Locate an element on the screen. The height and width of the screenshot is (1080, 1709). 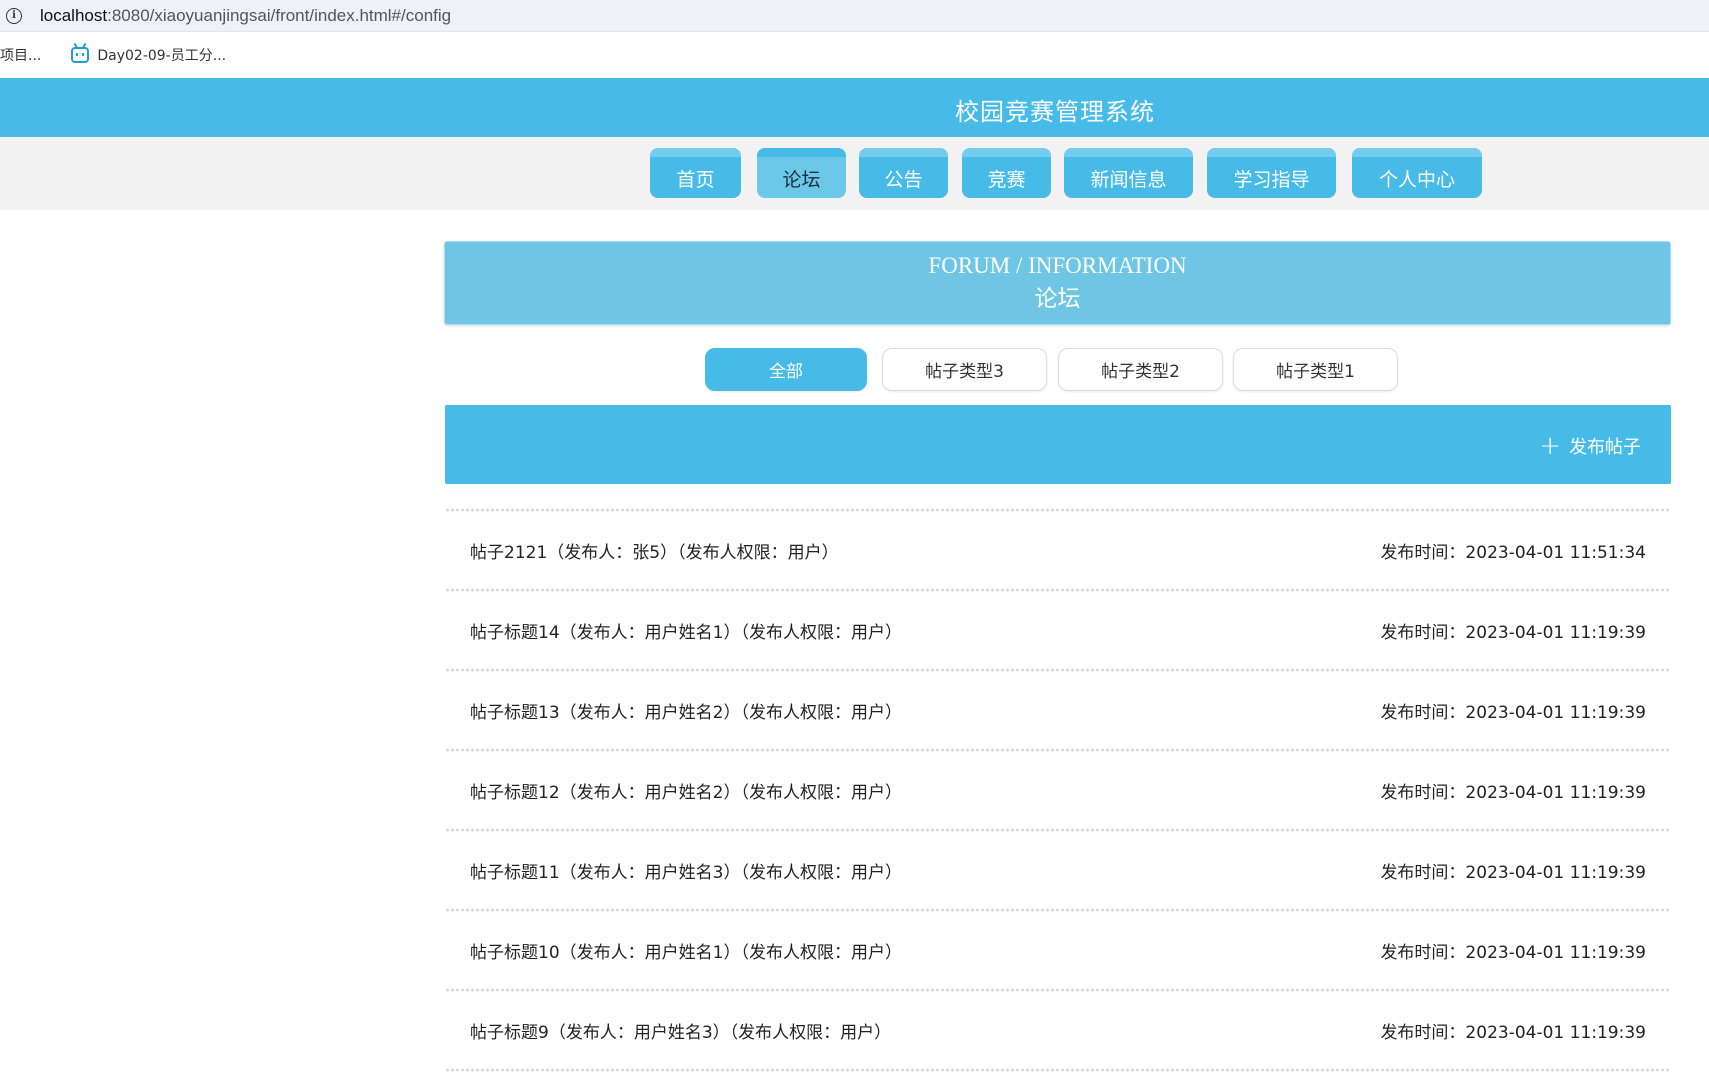
nav-item-competition: 竞赛 is located at coordinates (1006, 173).